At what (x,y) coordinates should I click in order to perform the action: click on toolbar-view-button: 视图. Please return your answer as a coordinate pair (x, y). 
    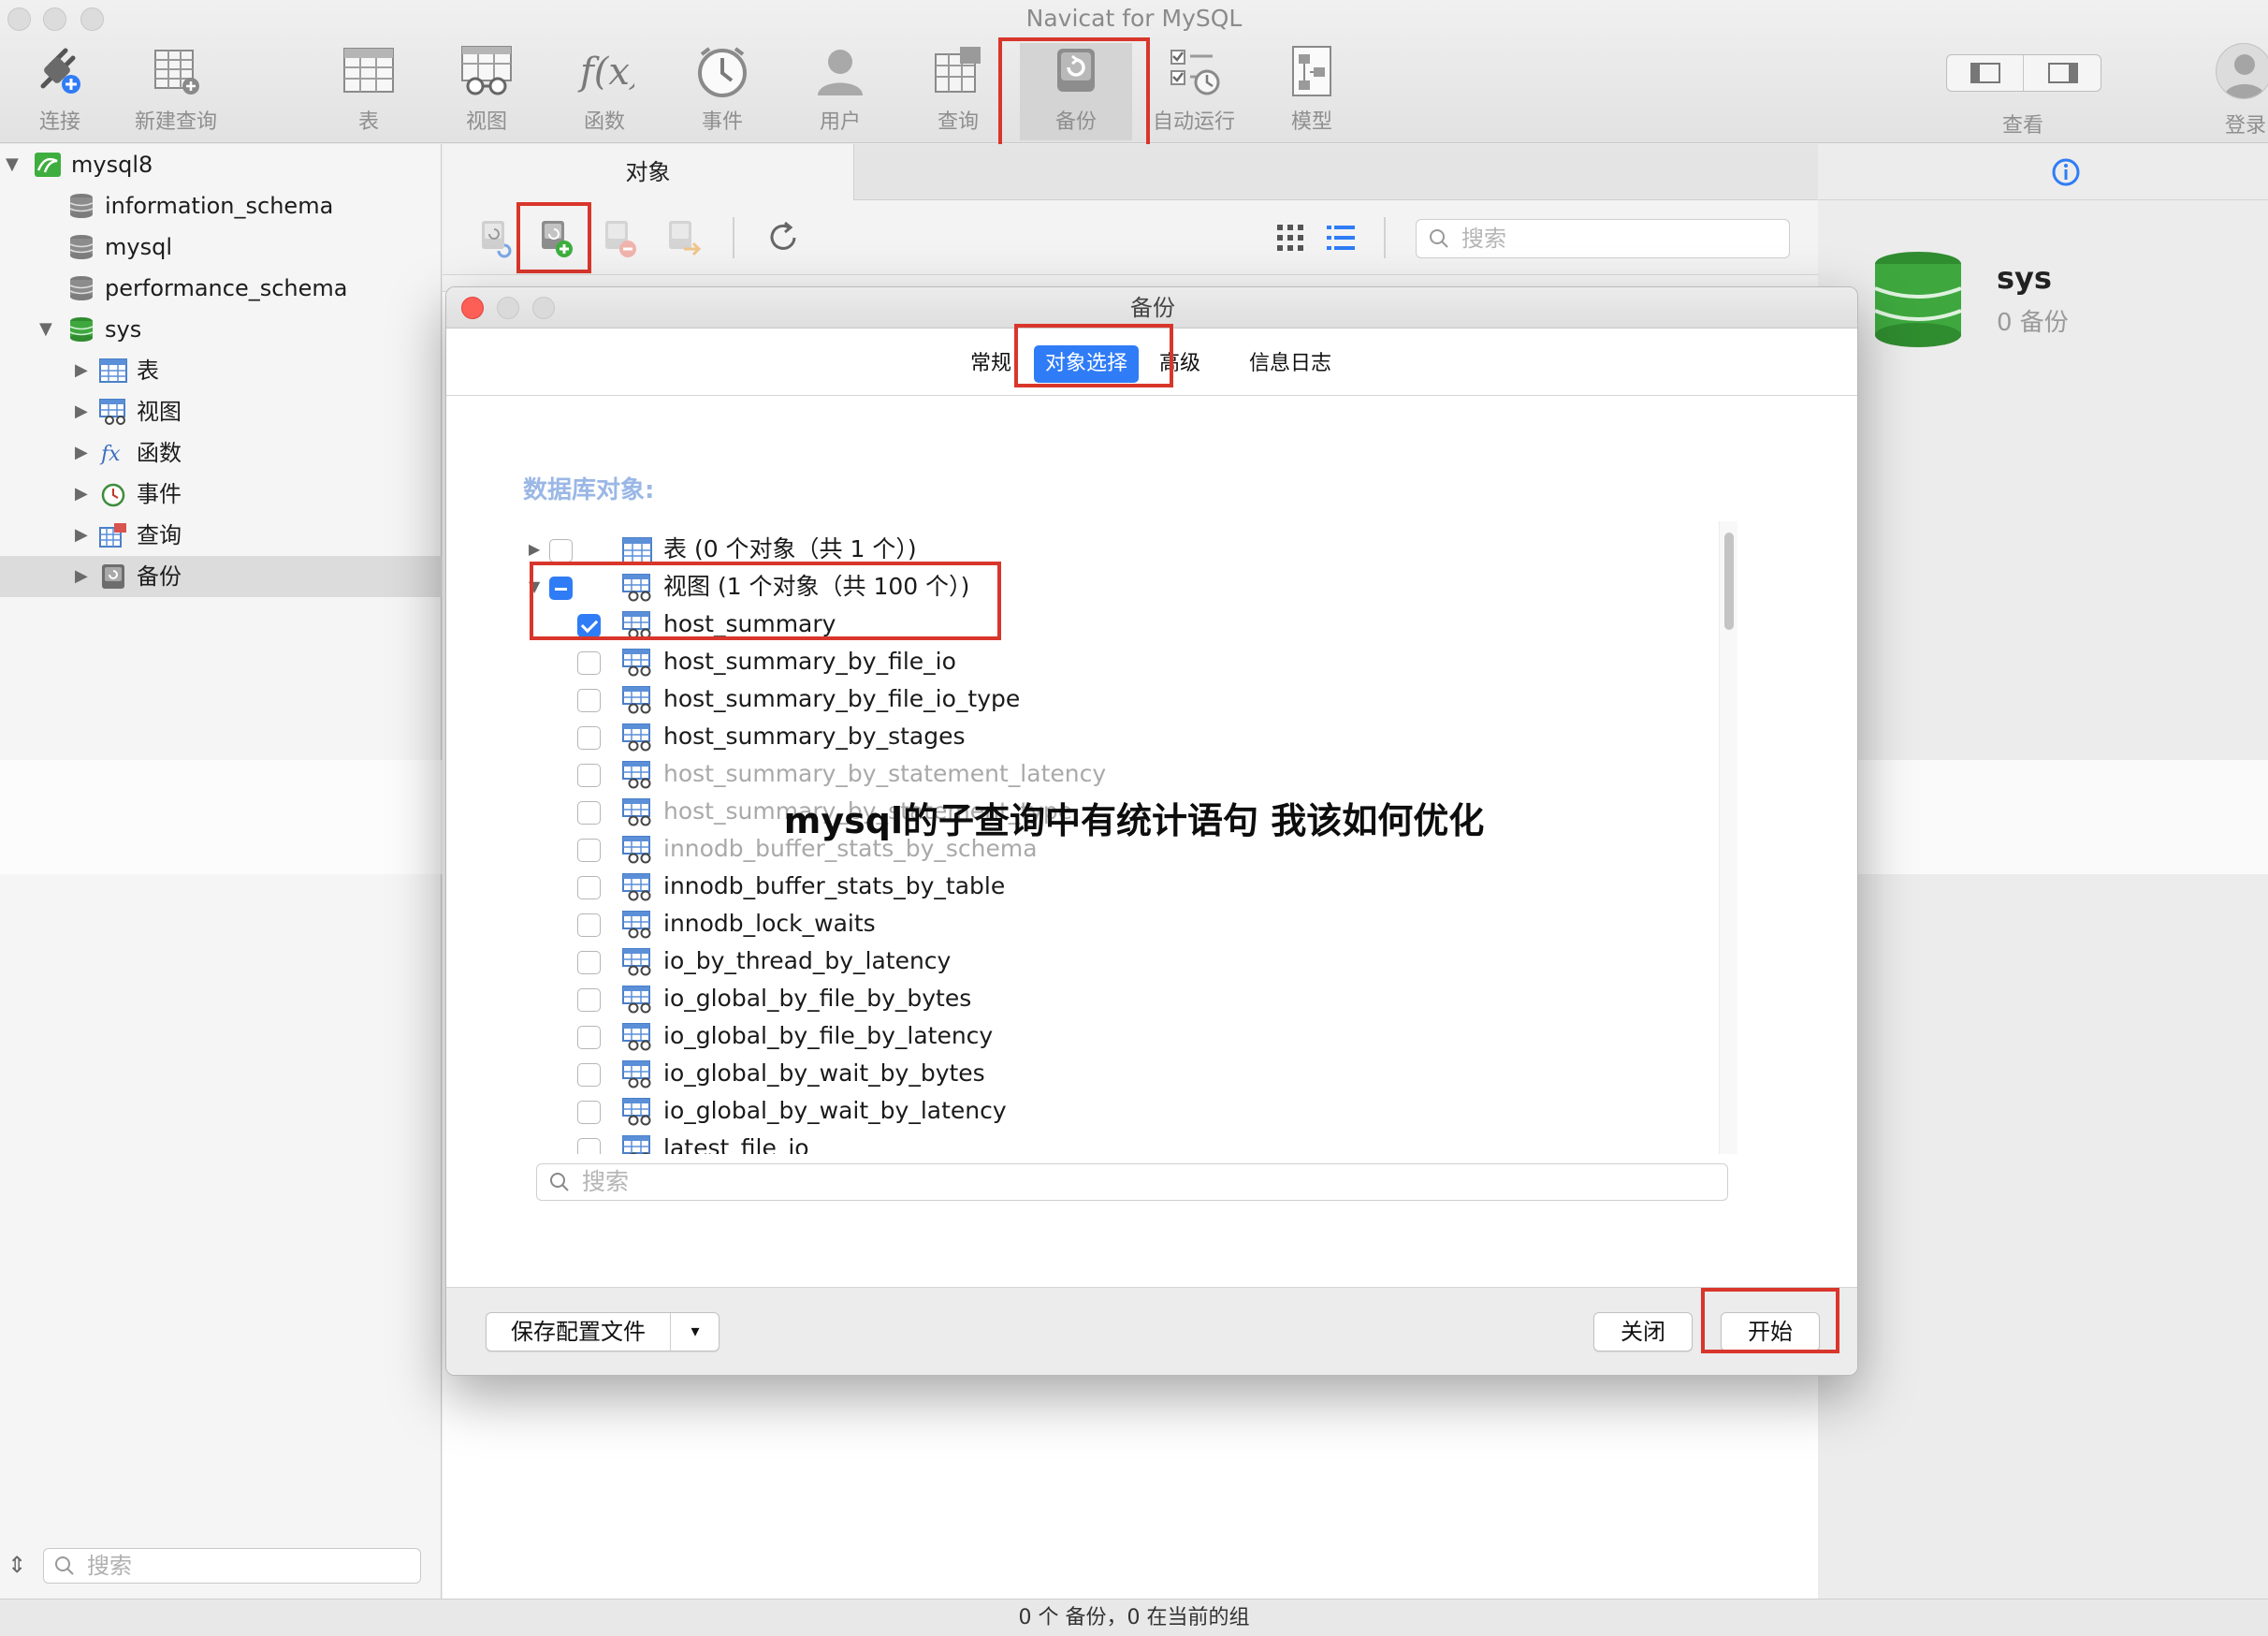
    Looking at the image, I should click on (486, 91).